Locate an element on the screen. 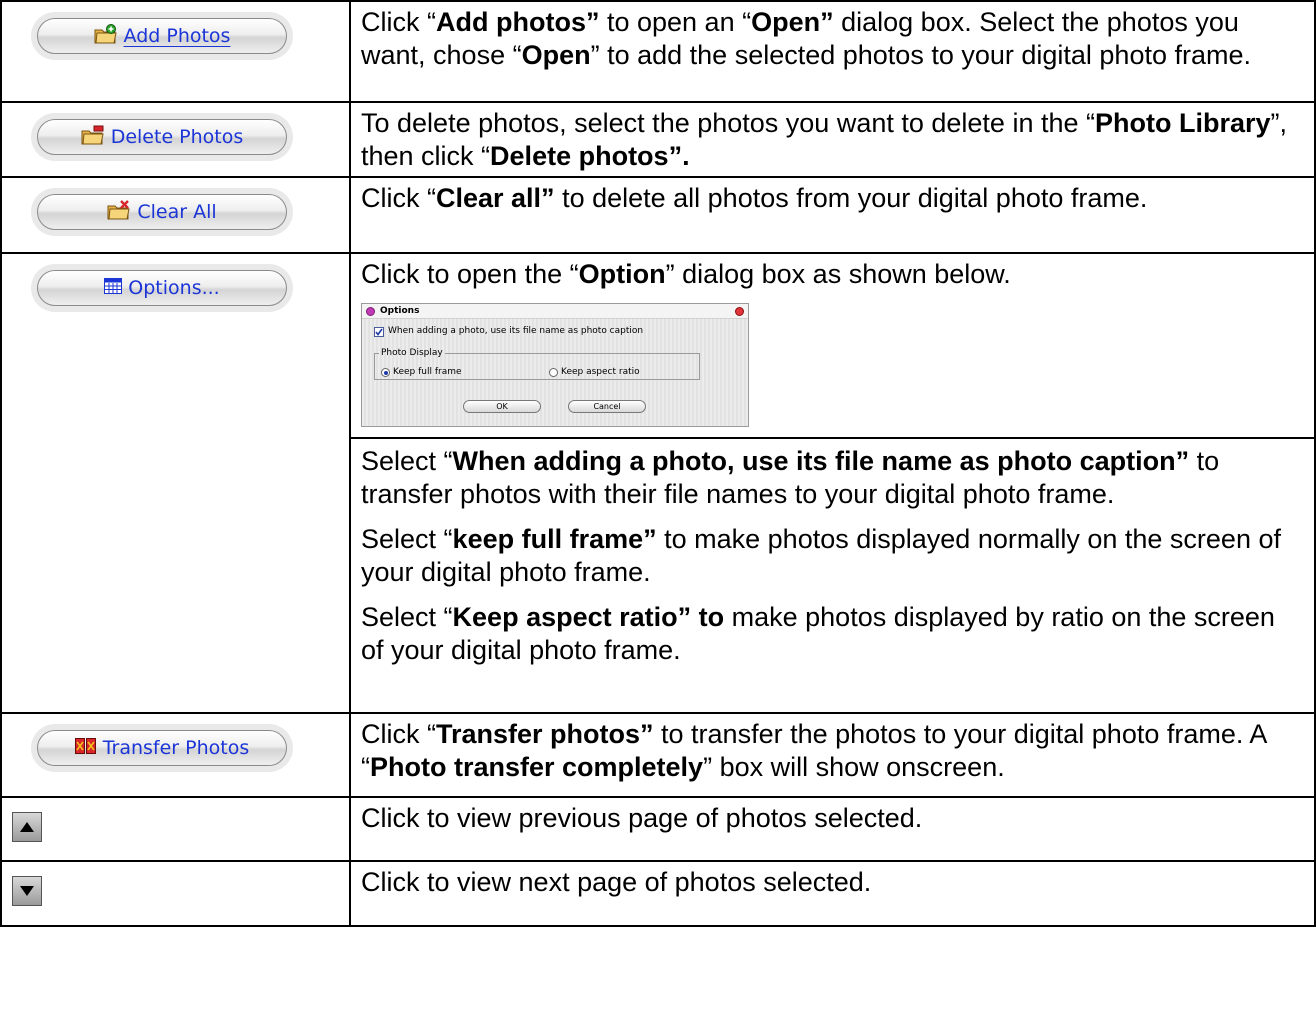 The height and width of the screenshot is (1028, 1316). dialog-menu-icon is located at coordinates (370, 311).